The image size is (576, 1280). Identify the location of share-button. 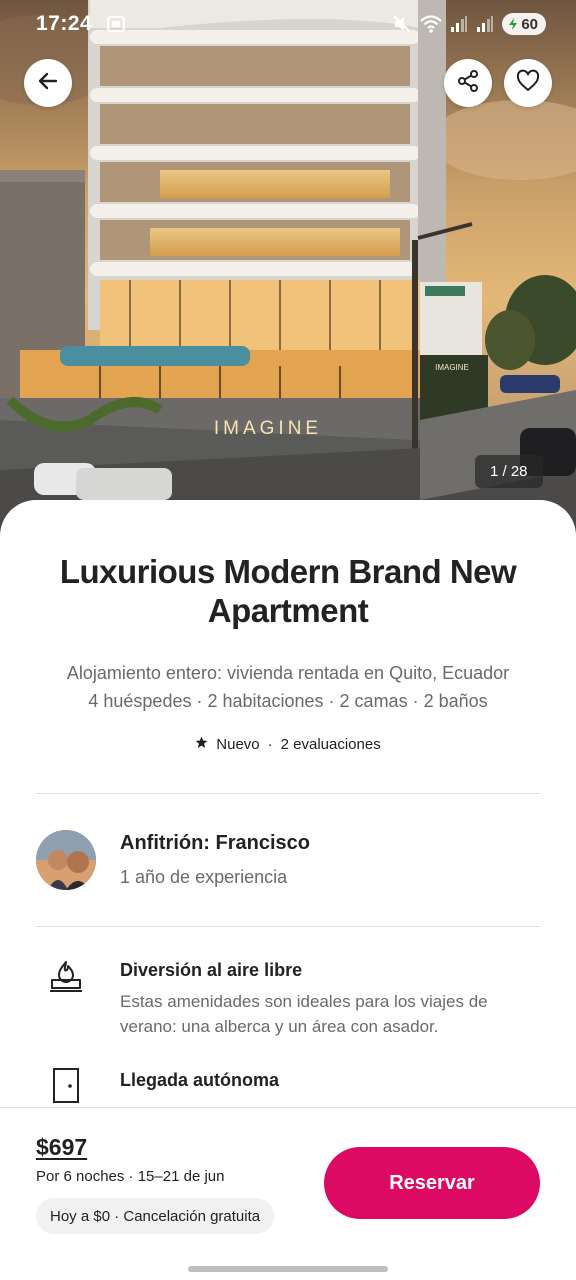
(468, 83).